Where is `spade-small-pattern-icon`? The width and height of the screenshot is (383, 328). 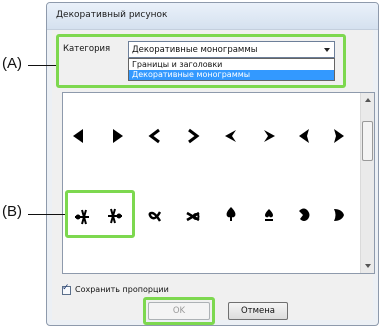 spade-small-pattern-icon is located at coordinates (269, 215).